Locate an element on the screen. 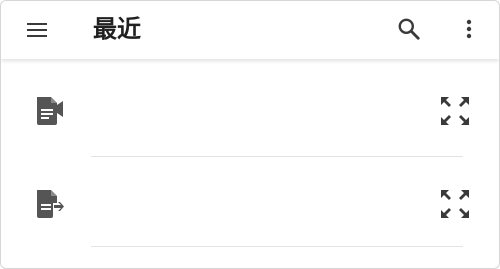  search-icon is located at coordinates (409, 29).